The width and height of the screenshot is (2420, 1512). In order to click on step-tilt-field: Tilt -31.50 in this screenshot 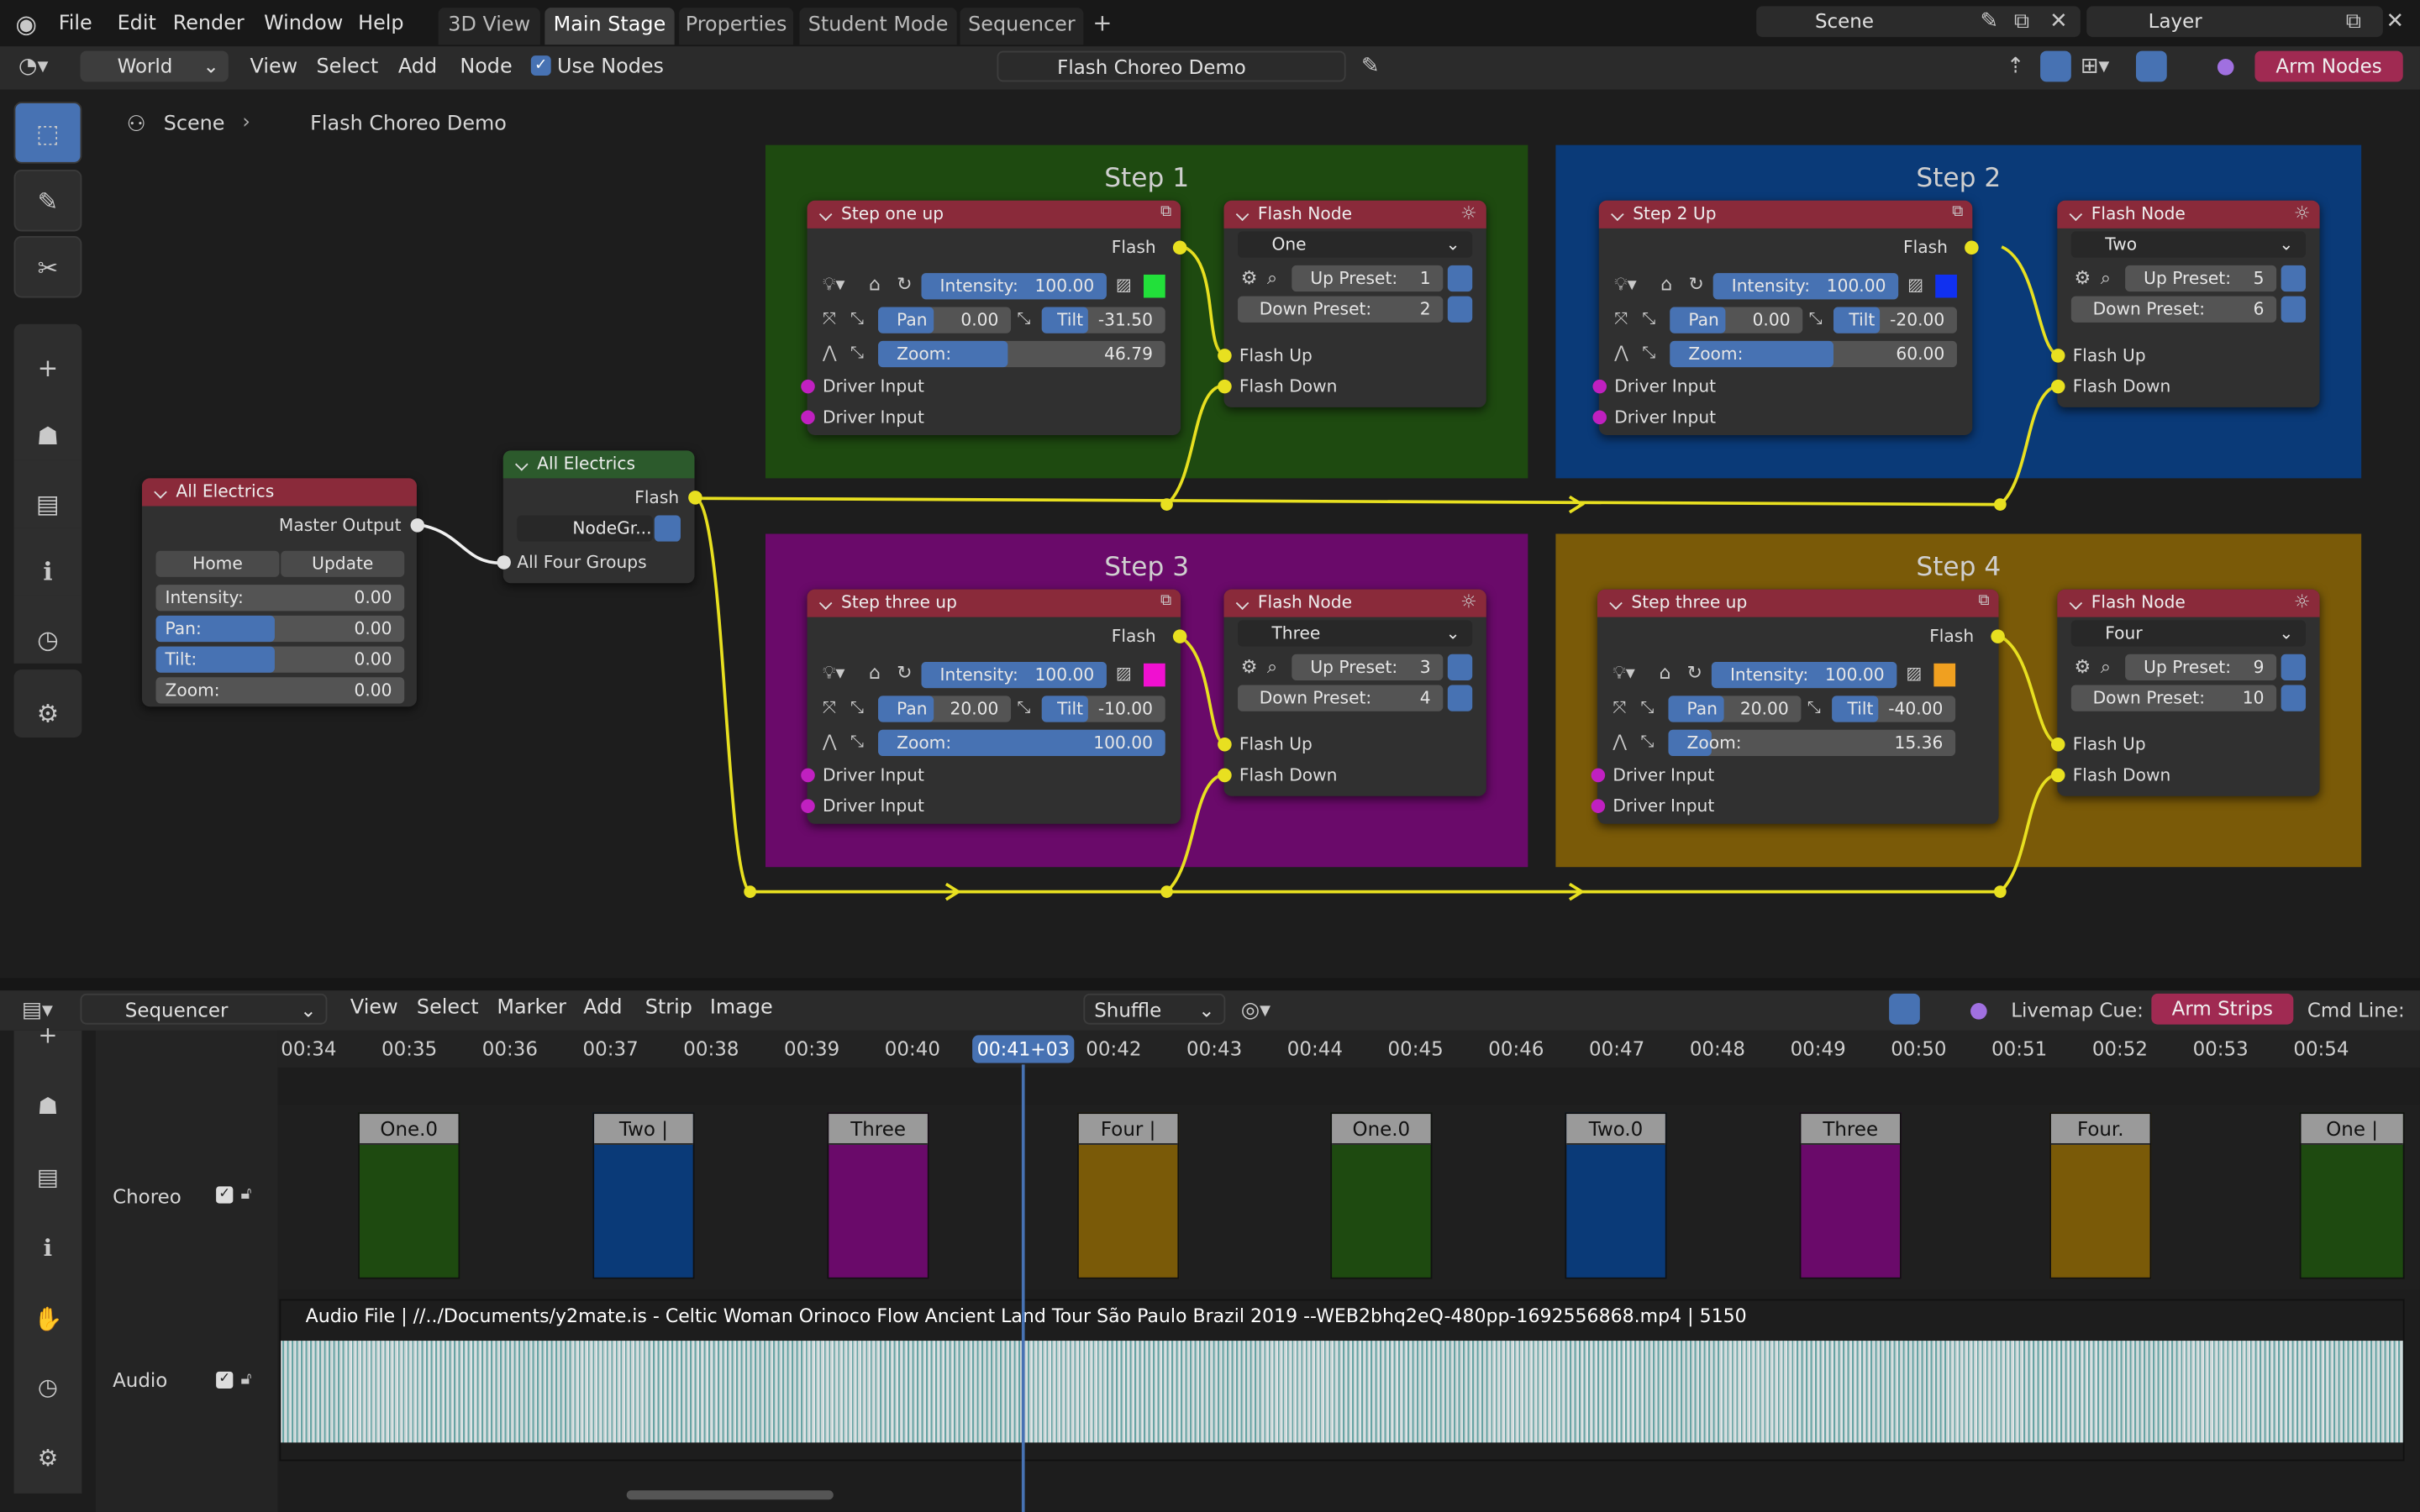, I will do `click(1103, 320)`.